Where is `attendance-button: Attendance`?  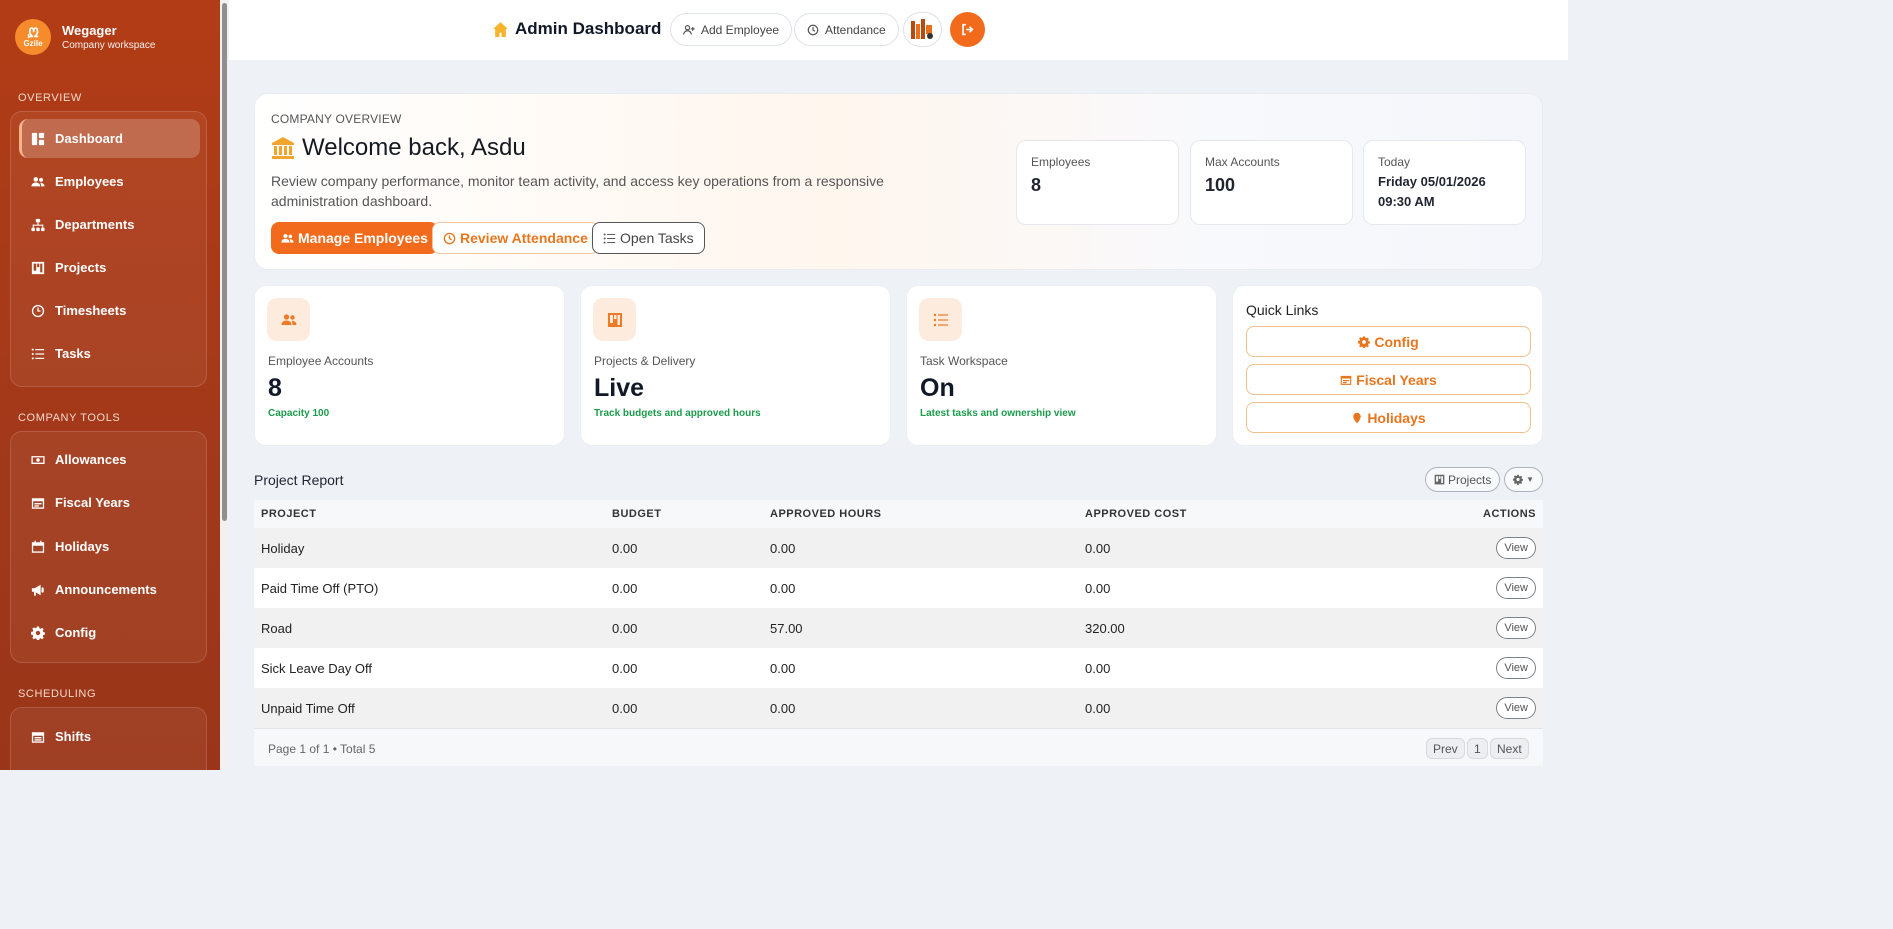
attendance-button: Attendance is located at coordinates (846, 29).